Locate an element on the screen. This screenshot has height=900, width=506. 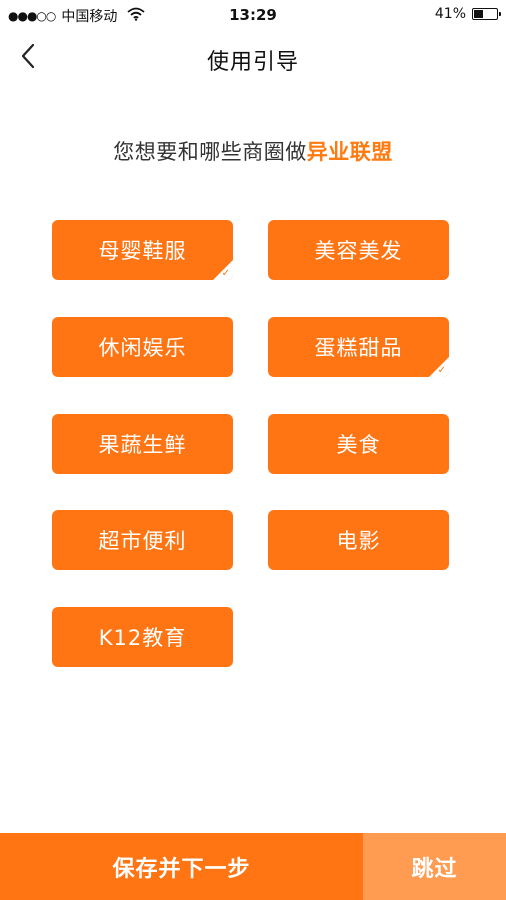
battery-percent: 41% is located at coordinates (450, 14).